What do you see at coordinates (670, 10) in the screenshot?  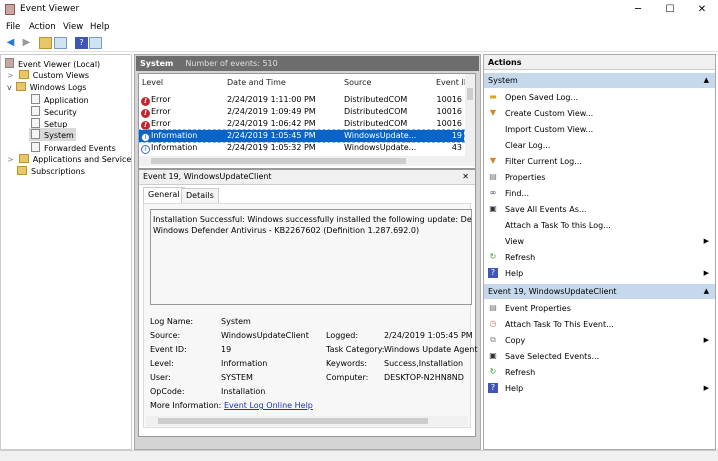 I see `maximize-button: ☐` at bounding box center [670, 10].